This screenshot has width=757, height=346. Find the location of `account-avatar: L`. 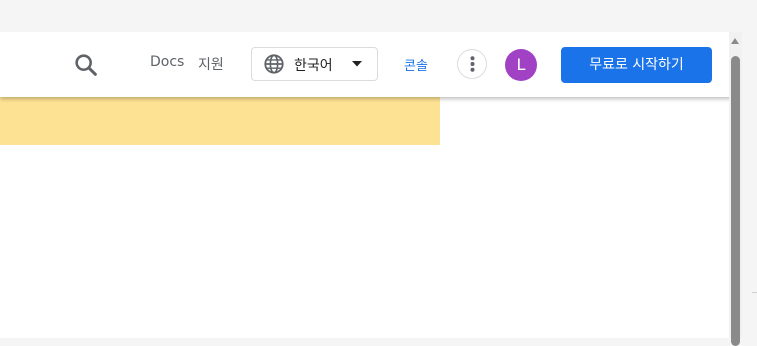

account-avatar: L is located at coordinates (521, 65).